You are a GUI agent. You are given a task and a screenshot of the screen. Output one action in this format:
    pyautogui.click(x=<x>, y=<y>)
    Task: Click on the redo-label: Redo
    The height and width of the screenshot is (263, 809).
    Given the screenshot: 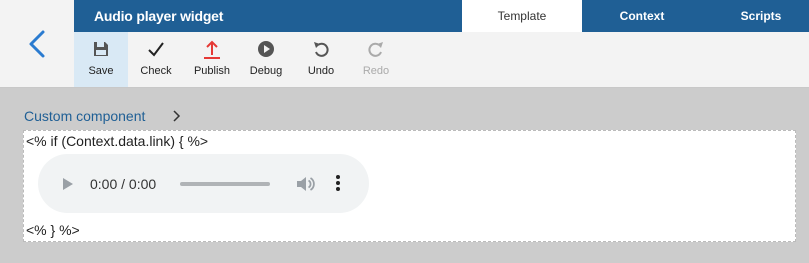 What is the action you would take?
    pyautogui.click(x=376, y=71)
    